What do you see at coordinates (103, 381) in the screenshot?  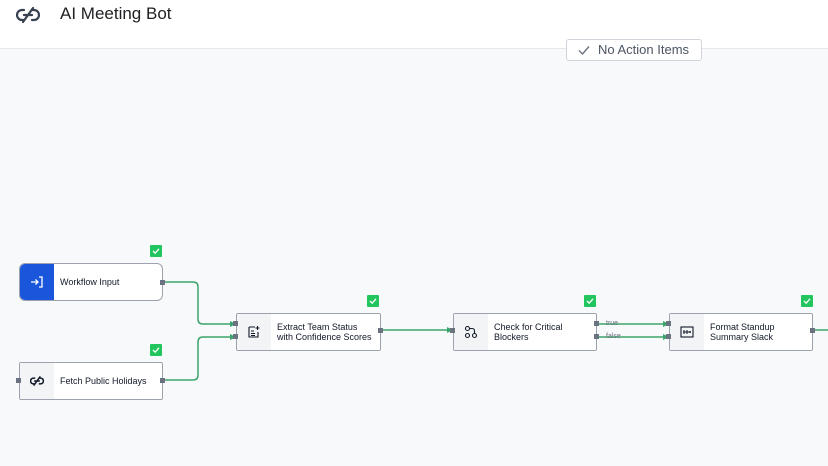 I see `node-label: Fetch Public Holidays` at bounding box center [103, 381].